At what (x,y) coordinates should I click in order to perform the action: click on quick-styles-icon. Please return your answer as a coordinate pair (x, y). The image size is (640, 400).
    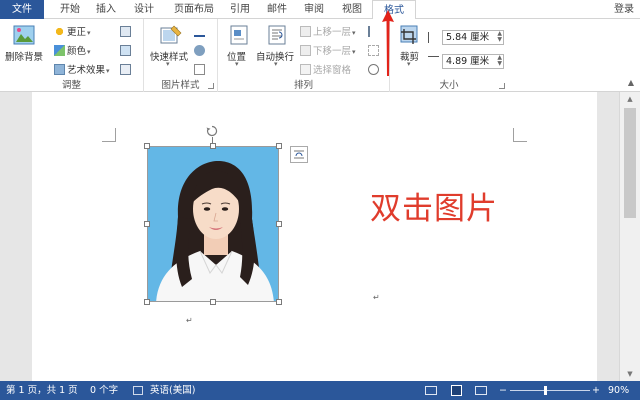
    Looking at the image, I should click on (171, 34).